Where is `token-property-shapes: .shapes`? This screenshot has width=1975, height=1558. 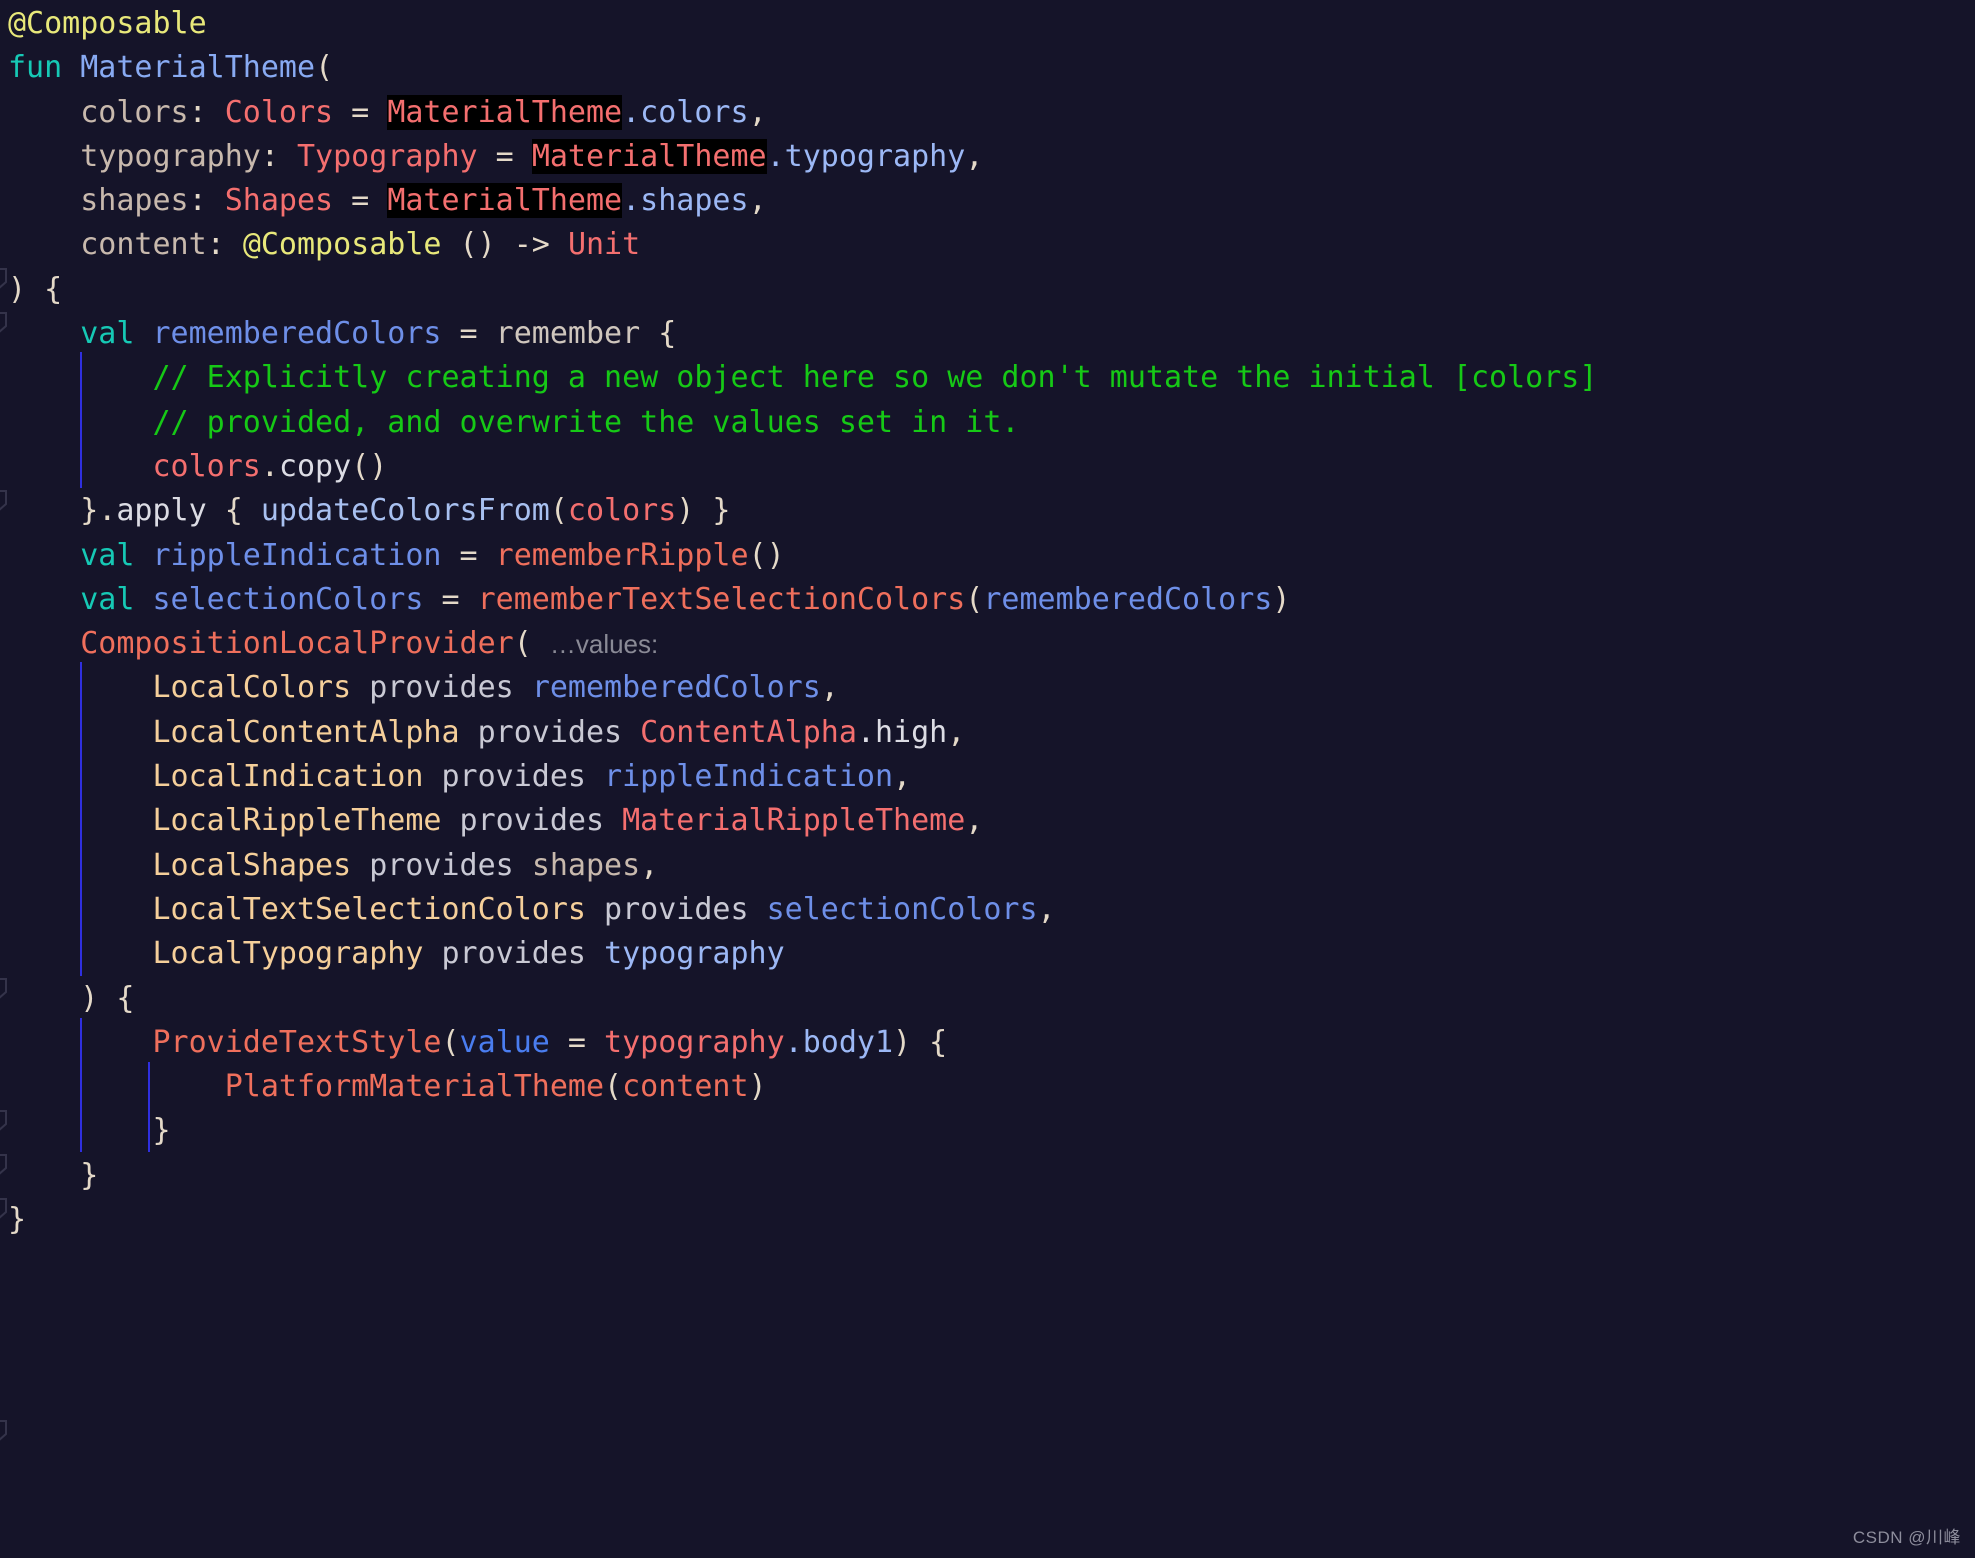
token-property-shapes: .shapes is located at coordinates (685, 201).